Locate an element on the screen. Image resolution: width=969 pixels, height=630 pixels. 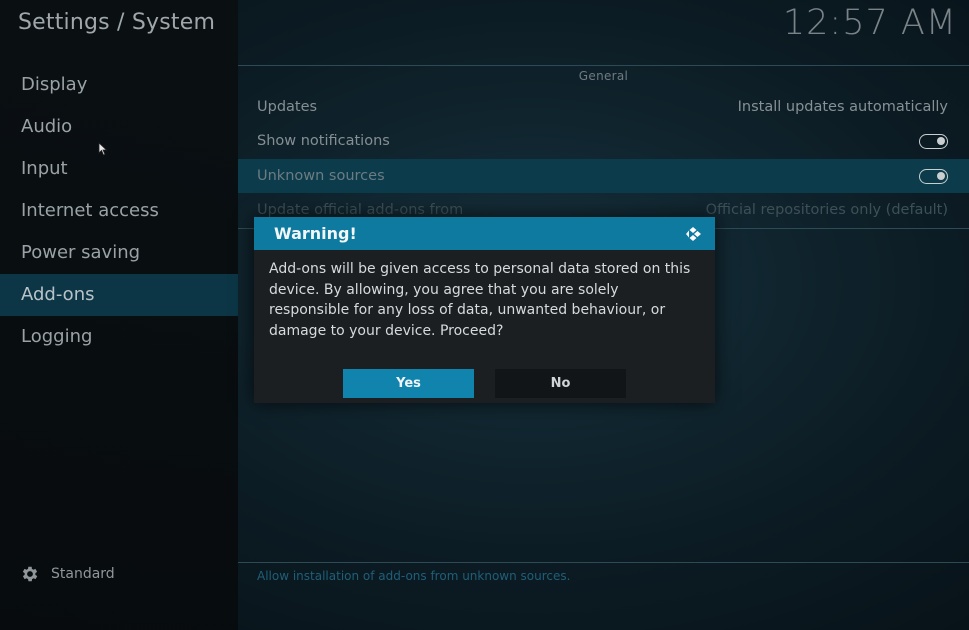
setting-value: Official repositories only (default) is located at coordinates (826, 210).